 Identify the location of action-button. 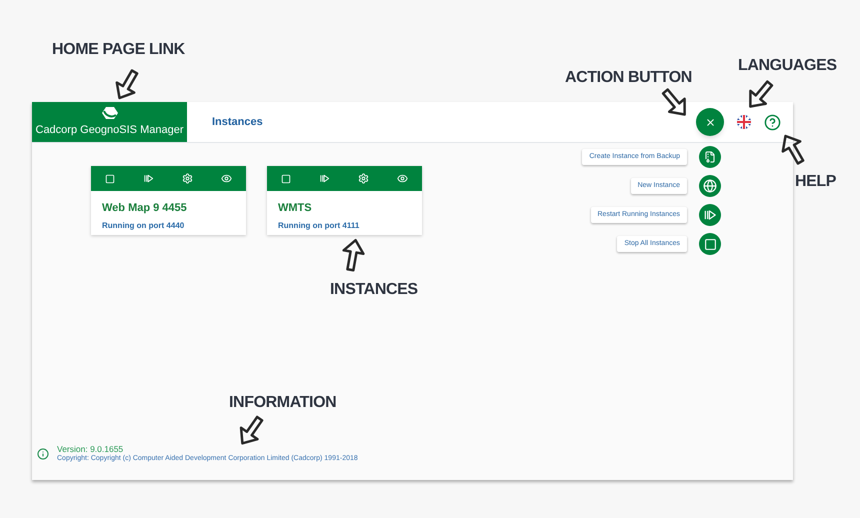
(710, 122).